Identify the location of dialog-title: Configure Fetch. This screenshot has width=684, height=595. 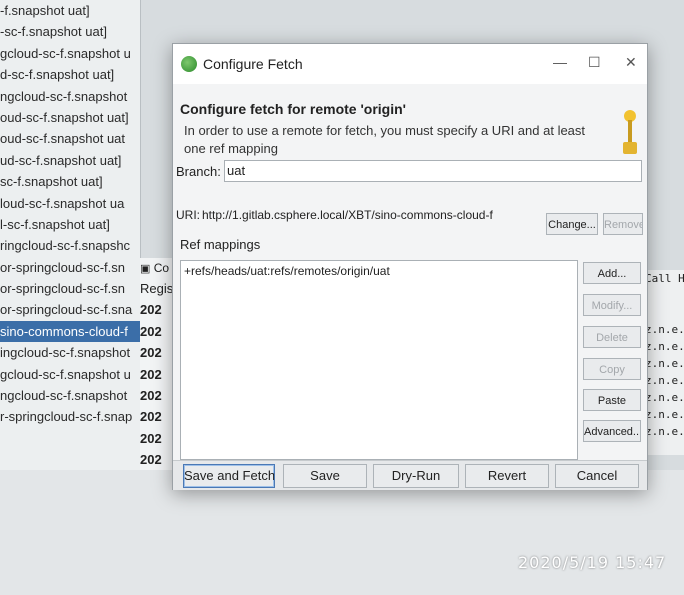
(253, 64).